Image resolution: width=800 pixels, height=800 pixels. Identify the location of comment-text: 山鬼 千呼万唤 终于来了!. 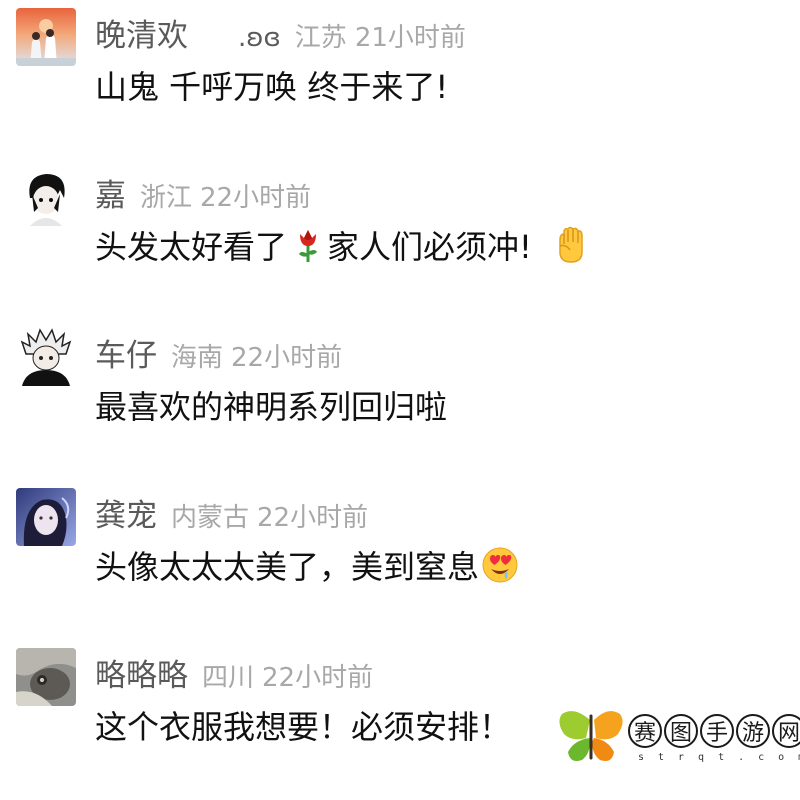
(271, 85).